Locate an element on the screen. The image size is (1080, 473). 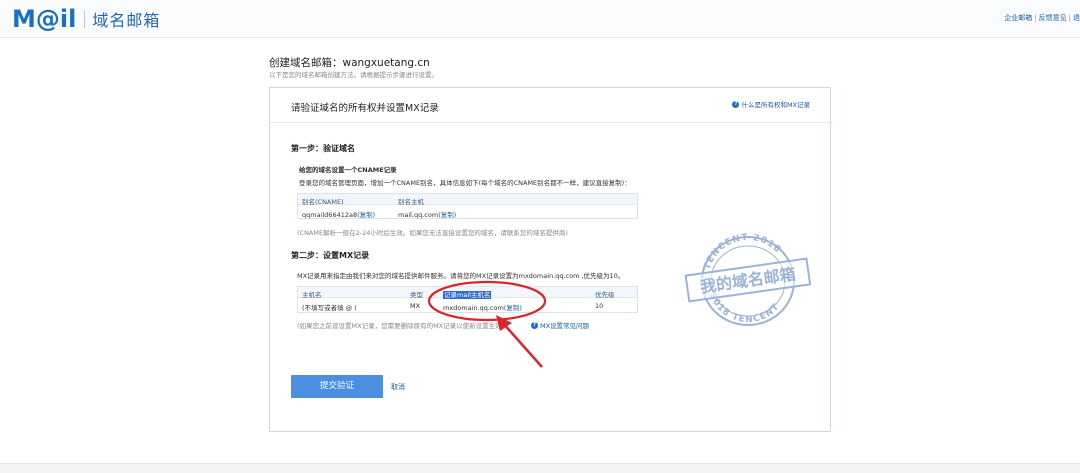
page-title: 创建域名邮箱：wangxuetang.cn is located at coordinates (349, 63).